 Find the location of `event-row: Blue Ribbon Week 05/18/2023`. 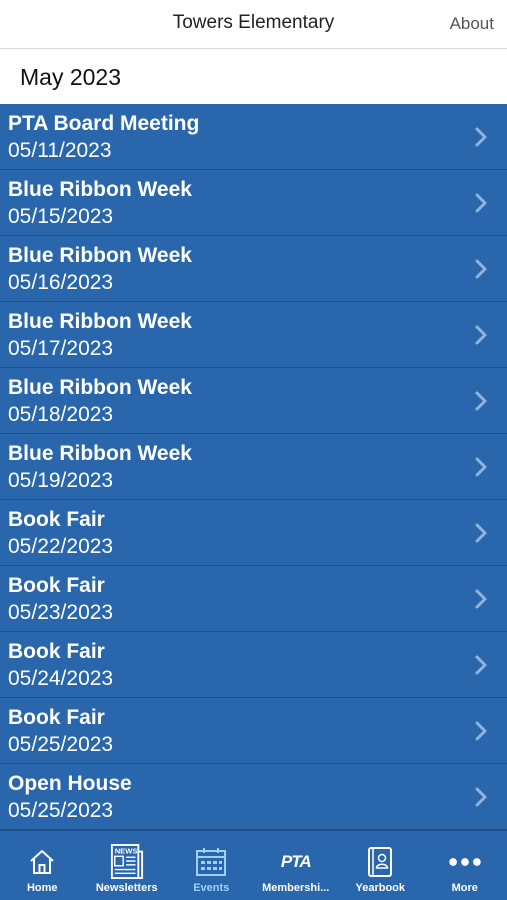

event-row: Blue Ribbon Week 05/18/2023 is located at coordinates (253, 401).